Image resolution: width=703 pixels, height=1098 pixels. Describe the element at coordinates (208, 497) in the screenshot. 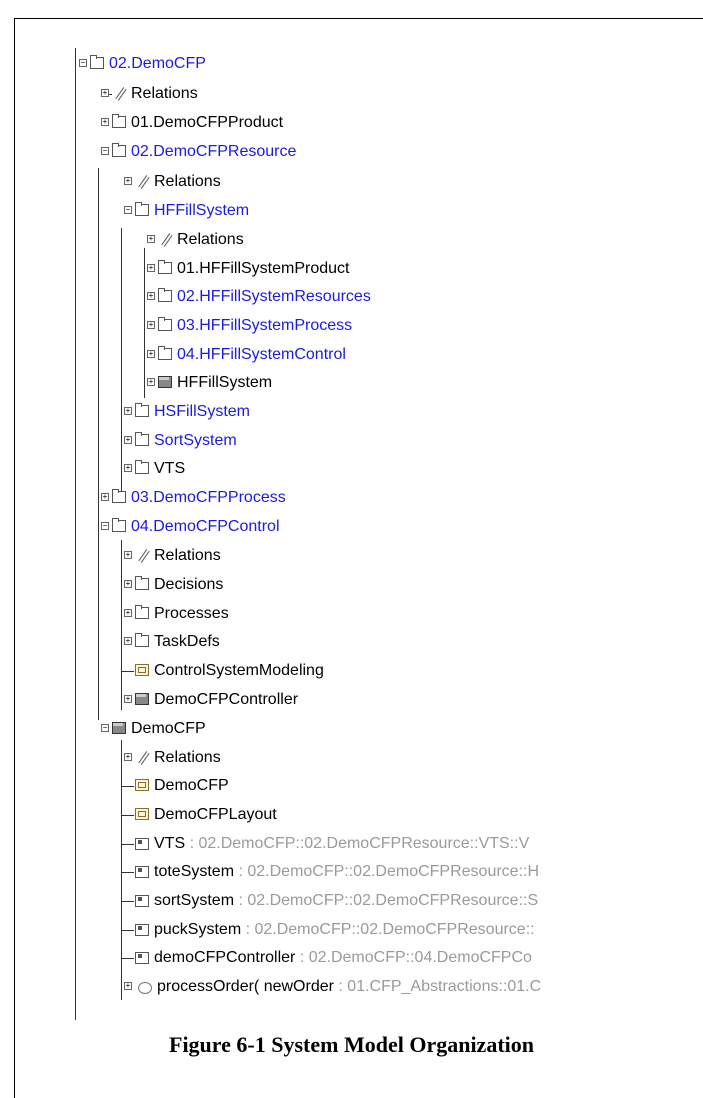

I see `node-label: 03.DemoCFPProcess` at that location.